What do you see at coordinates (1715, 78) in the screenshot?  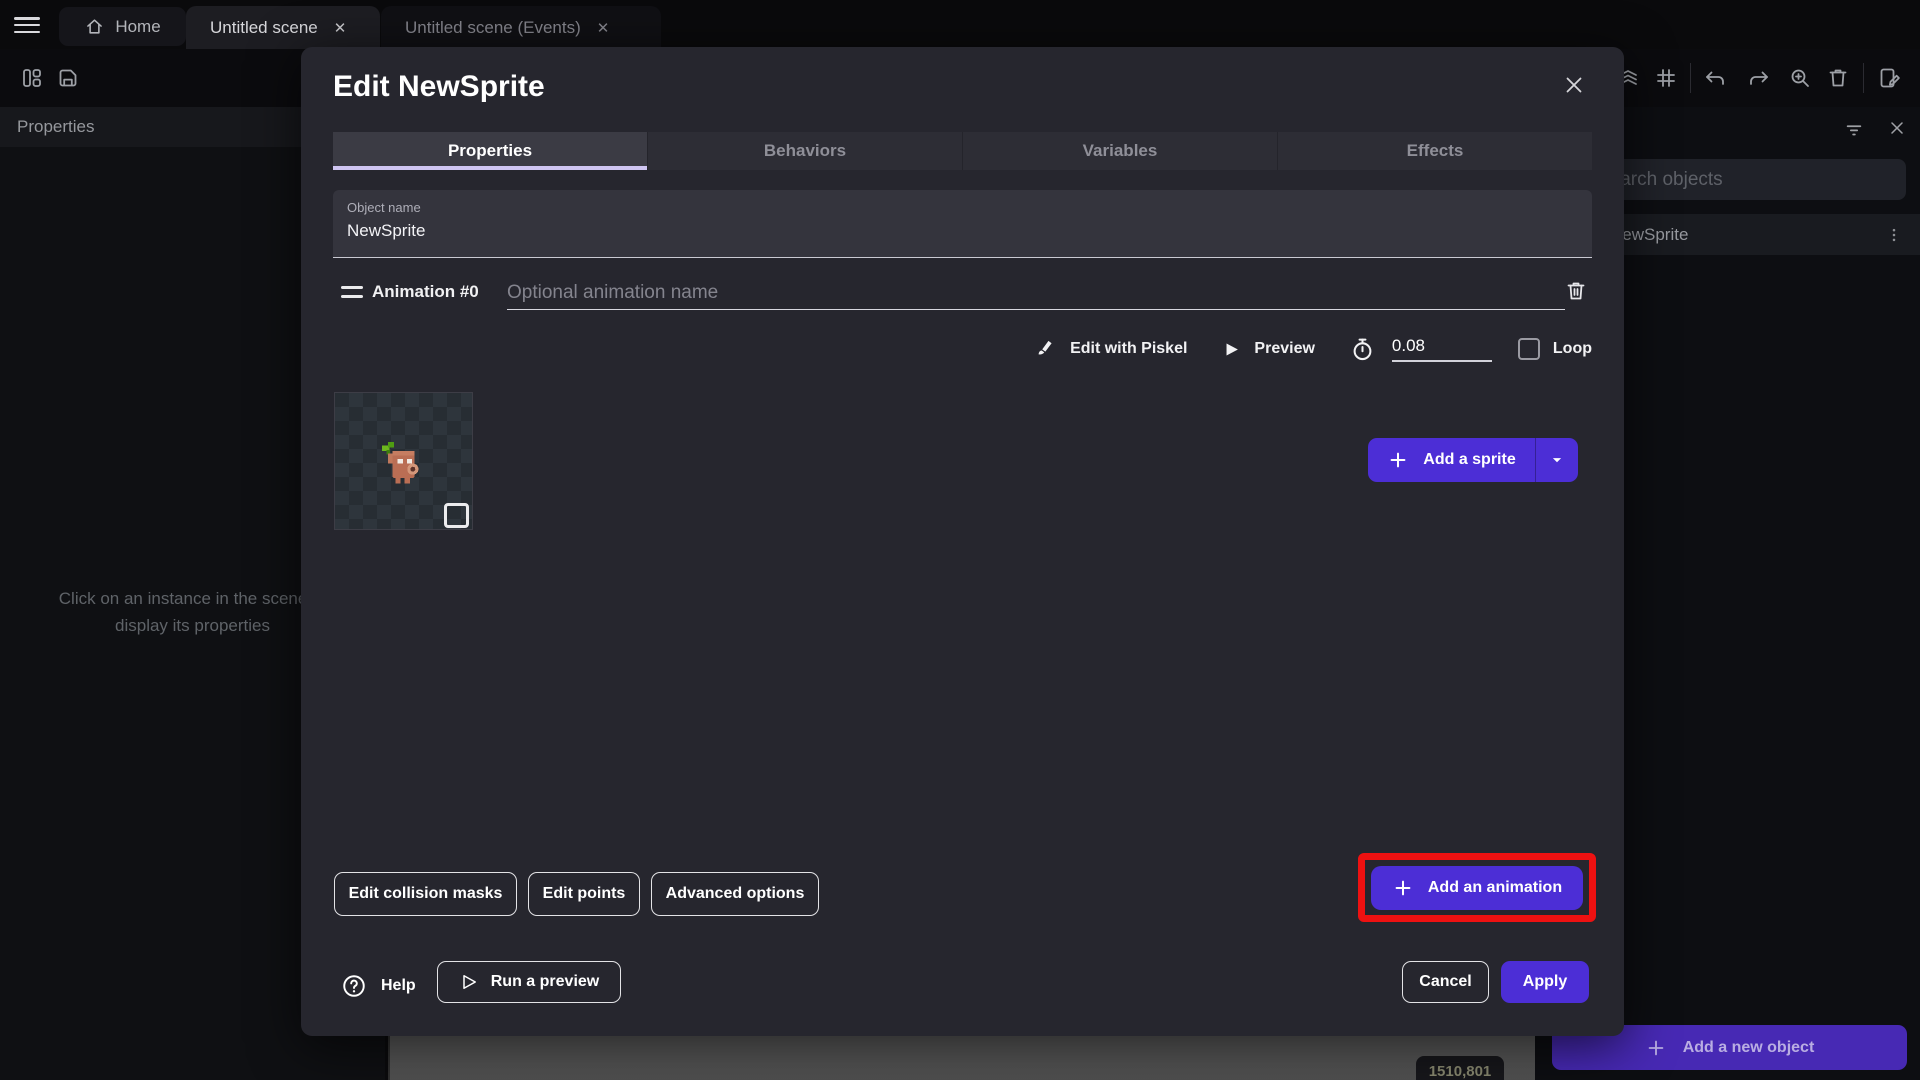 I see `undo-icon` at bounding box center [1715, 78].